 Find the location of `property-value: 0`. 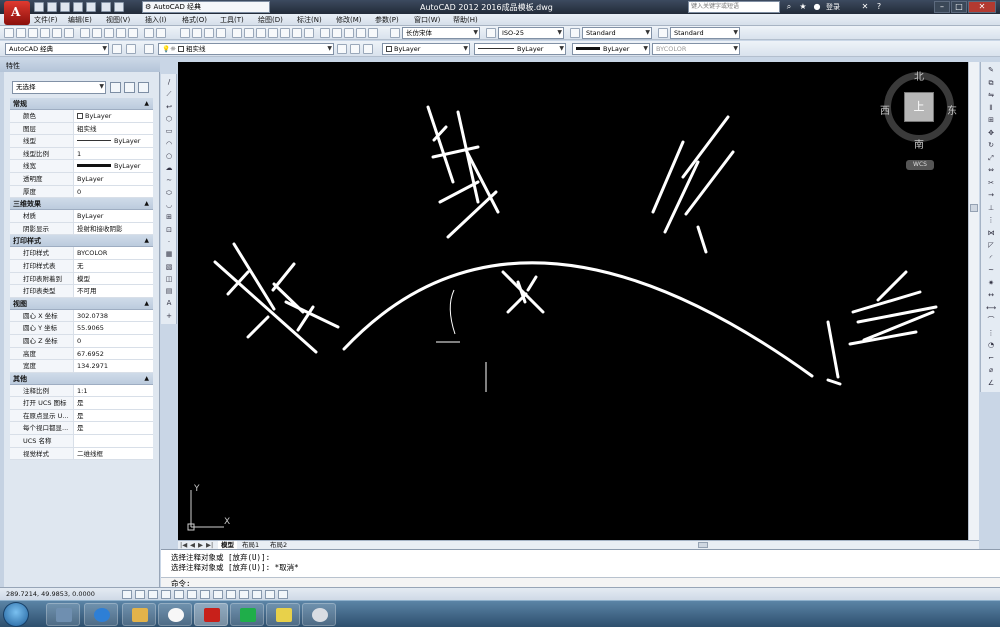

property-value: 0 is located at coordinates (114, 192).